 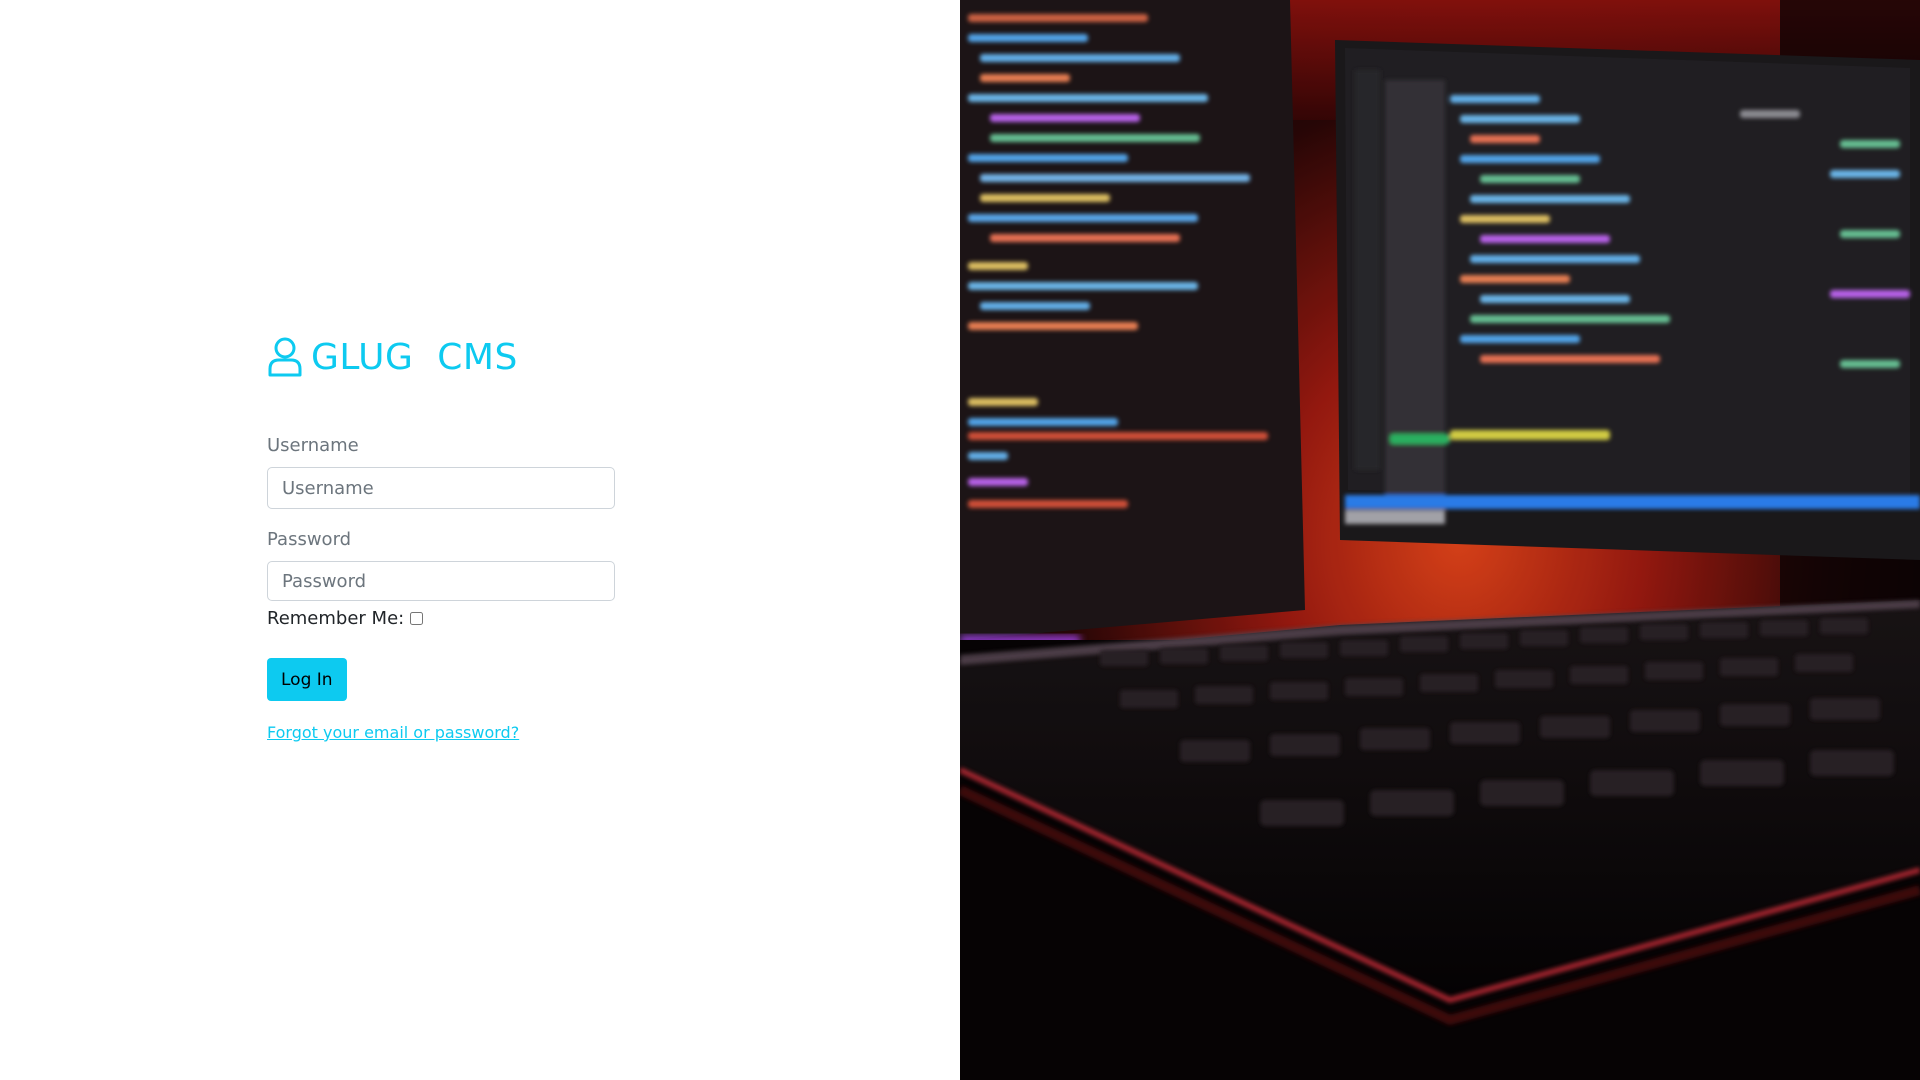 I want to click on remember-me-checkbox, so click(x=417, y=618).